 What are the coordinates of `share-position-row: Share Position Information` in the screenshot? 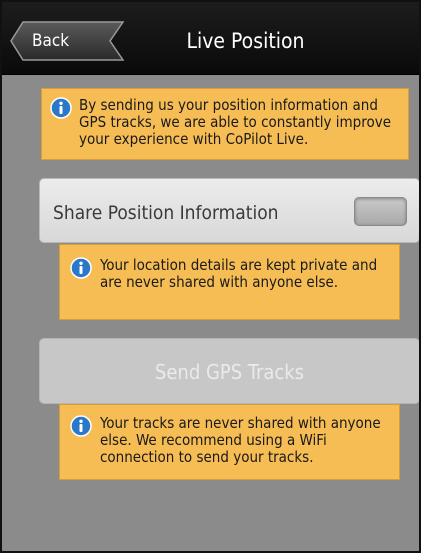 It's located at (229, 210).